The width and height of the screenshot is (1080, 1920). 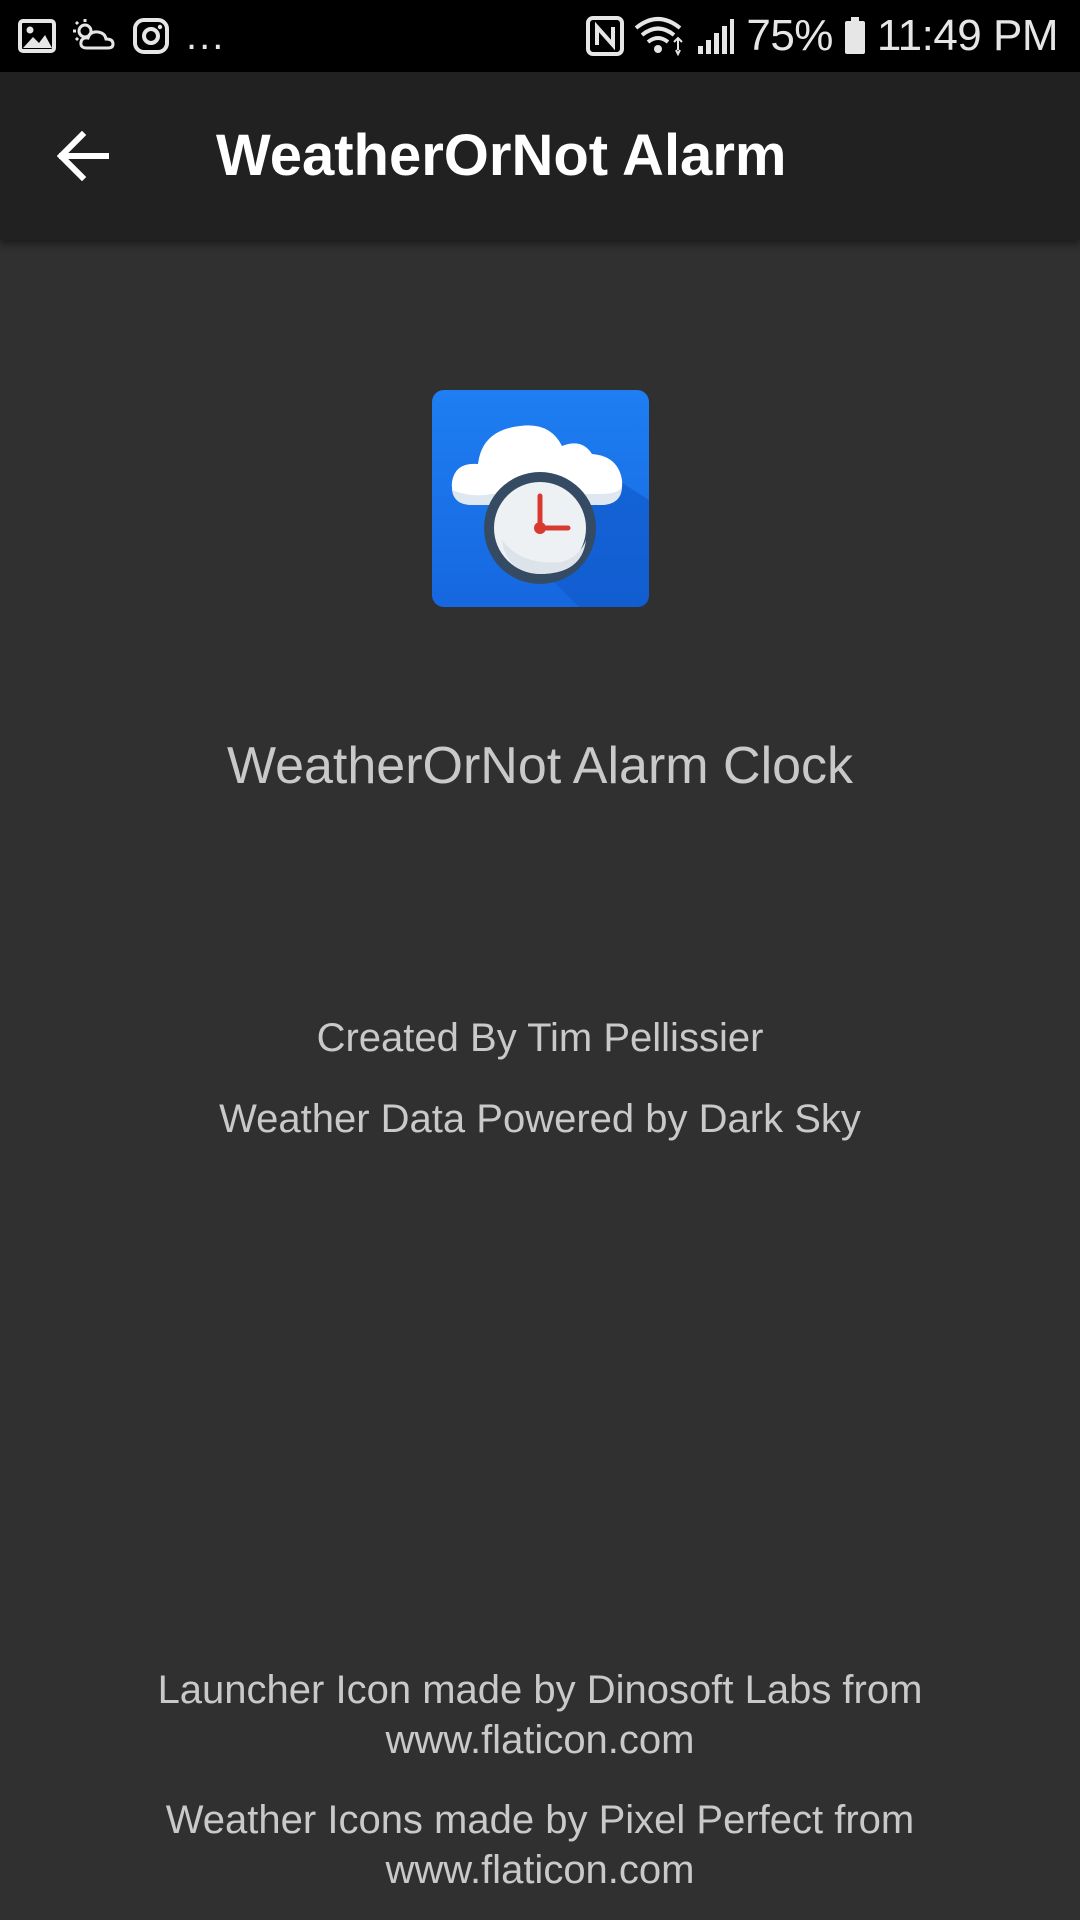 I want to click on weather-icon, so click(x=94, y=34).